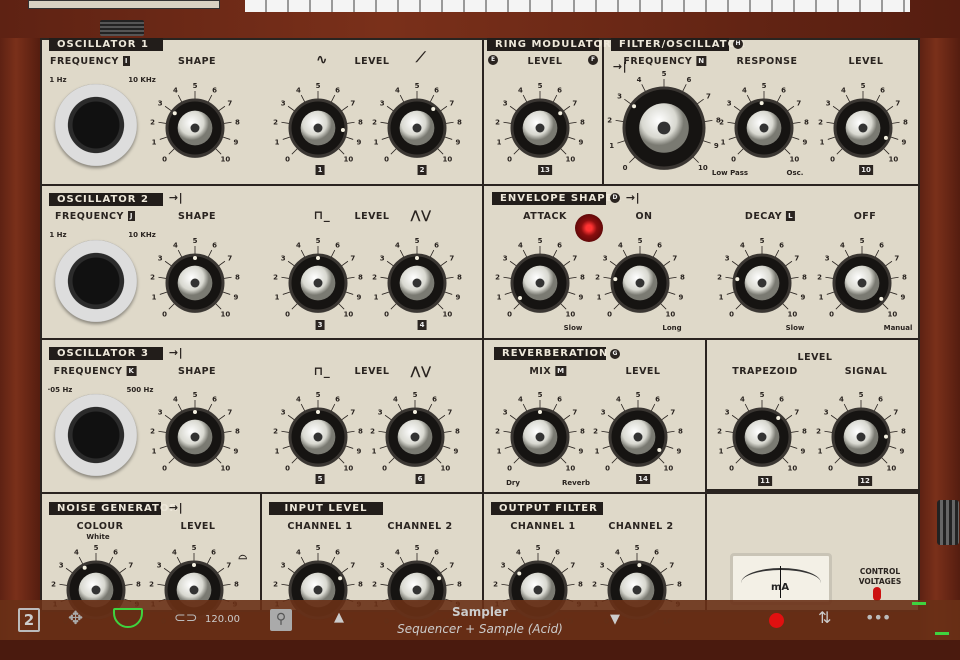 This screenshot has width=960, height=660. I want to click on filter-badge-h: H, so click(738, 44).